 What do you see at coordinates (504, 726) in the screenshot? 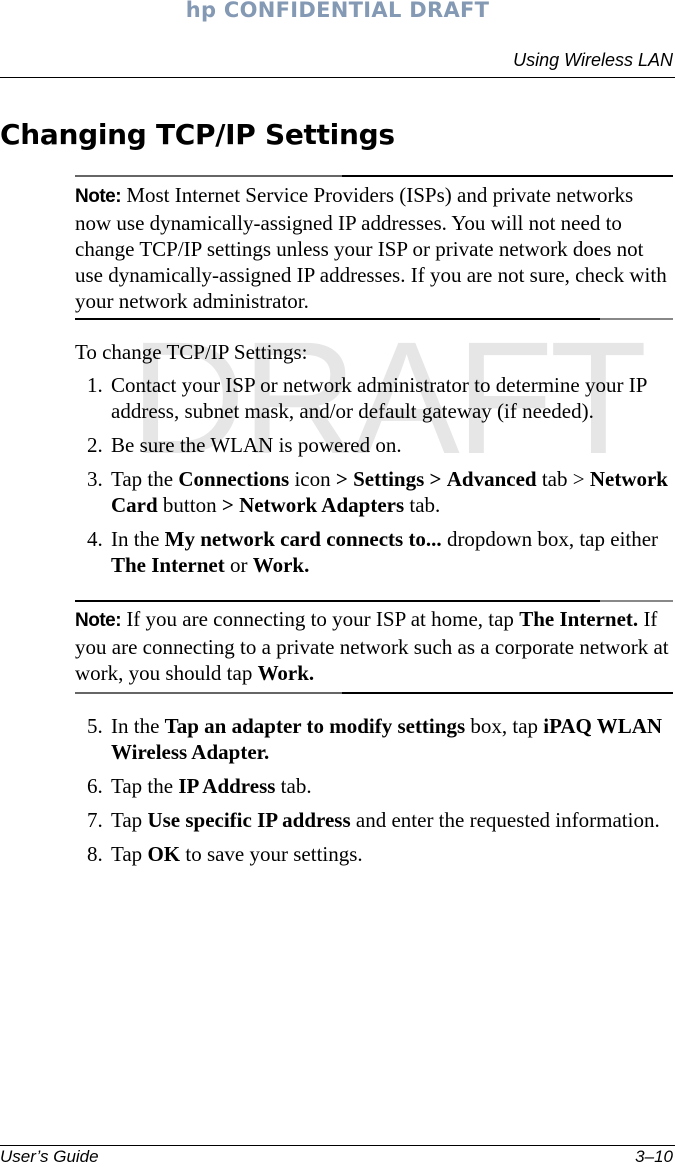
I see `text-run: box, tap` at bounding box center [504, 726].